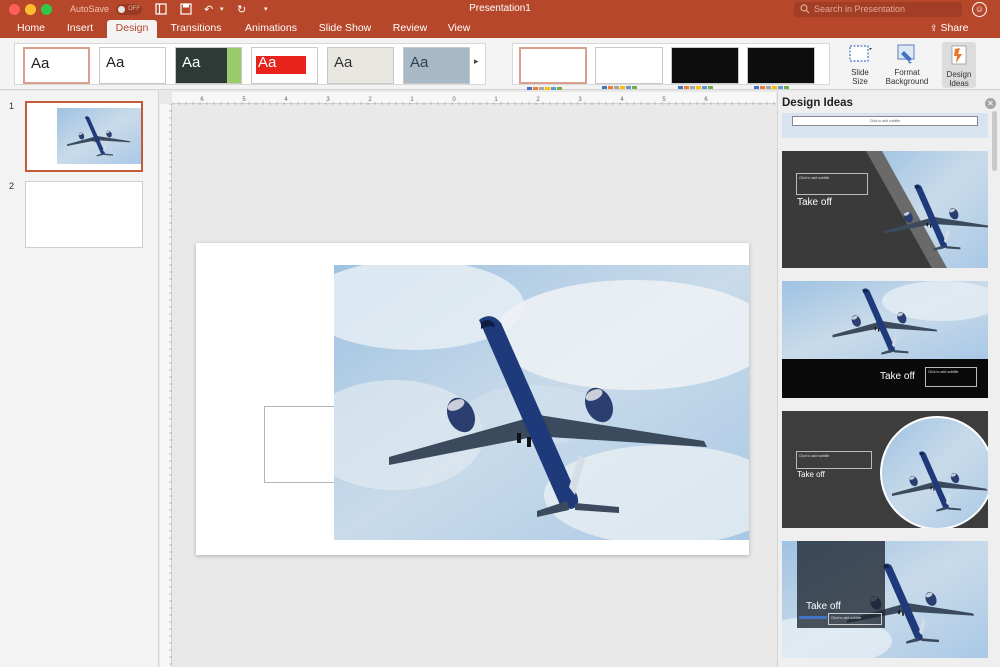 The height and width of the screenshot is (667, 1000). Describe the element at coordinates (345, 29) in the screenshot. I see `tab-slide-show: Slide Show` at that location.